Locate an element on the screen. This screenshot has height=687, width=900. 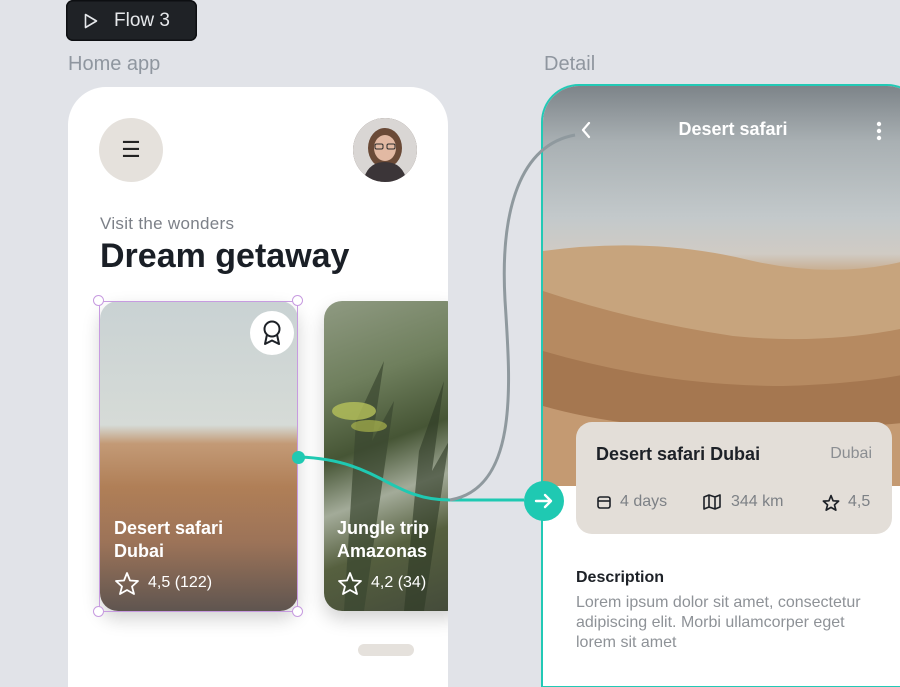
arrow-right-icon is located at coordinates (543, 501).